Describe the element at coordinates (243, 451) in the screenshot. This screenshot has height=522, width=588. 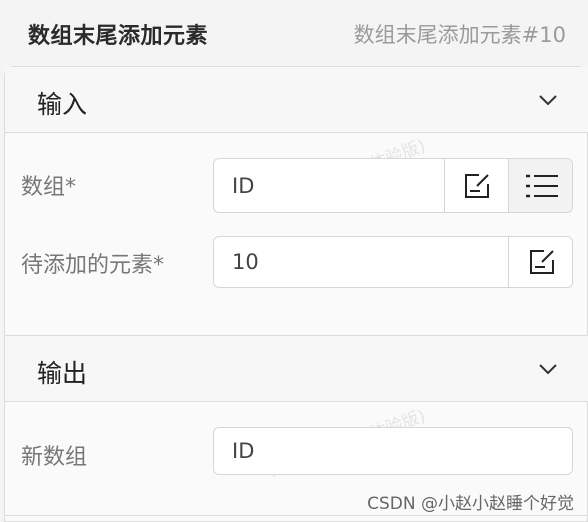
I see `new-array-input-value: ID` at that location.